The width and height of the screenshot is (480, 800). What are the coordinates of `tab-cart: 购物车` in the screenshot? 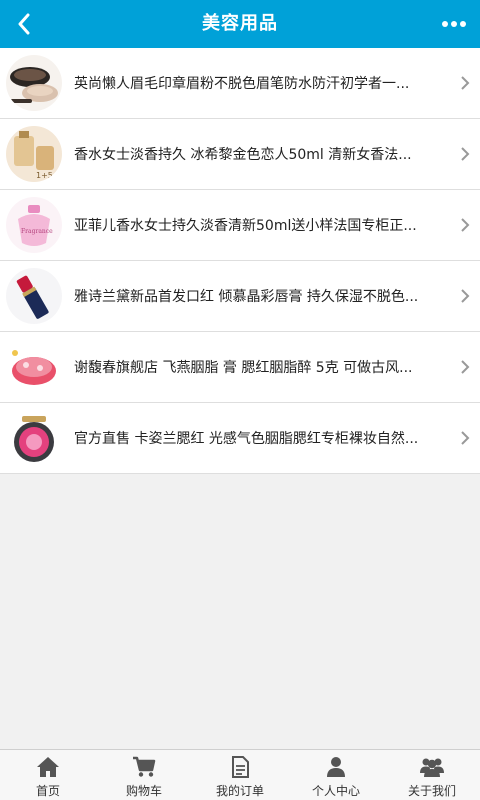 It's located at (144, 775).